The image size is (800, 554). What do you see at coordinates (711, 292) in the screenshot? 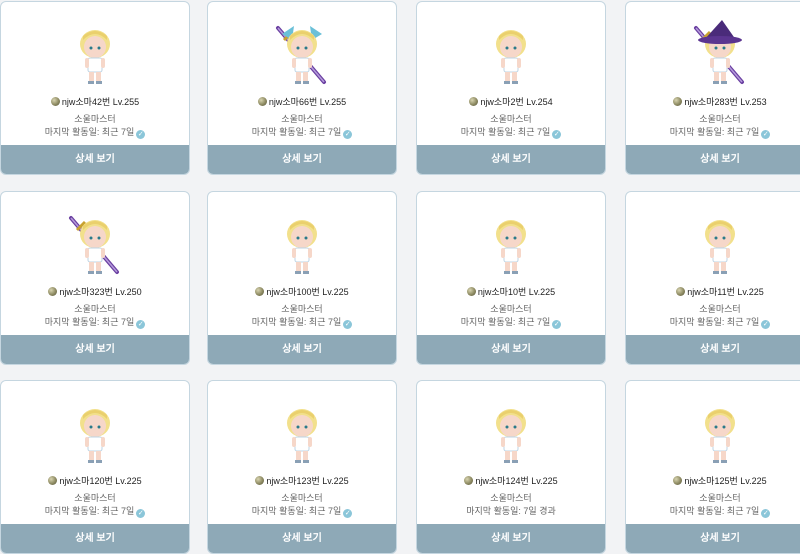
I see `character-name: njw소마11번` at bounding box center [711, 292].